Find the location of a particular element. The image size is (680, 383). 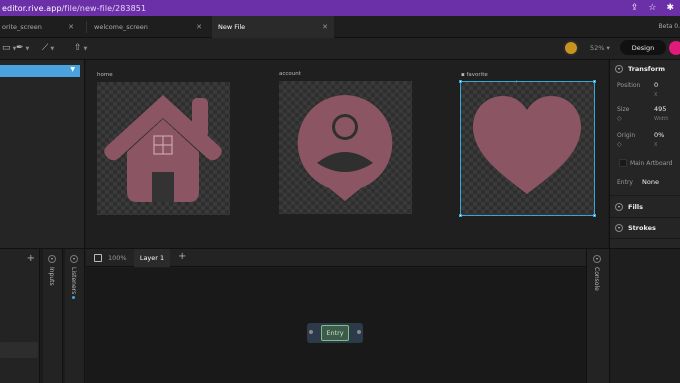

tab-welcome-screen: welcome_screen ✕ is located at coordinates (148, 27).